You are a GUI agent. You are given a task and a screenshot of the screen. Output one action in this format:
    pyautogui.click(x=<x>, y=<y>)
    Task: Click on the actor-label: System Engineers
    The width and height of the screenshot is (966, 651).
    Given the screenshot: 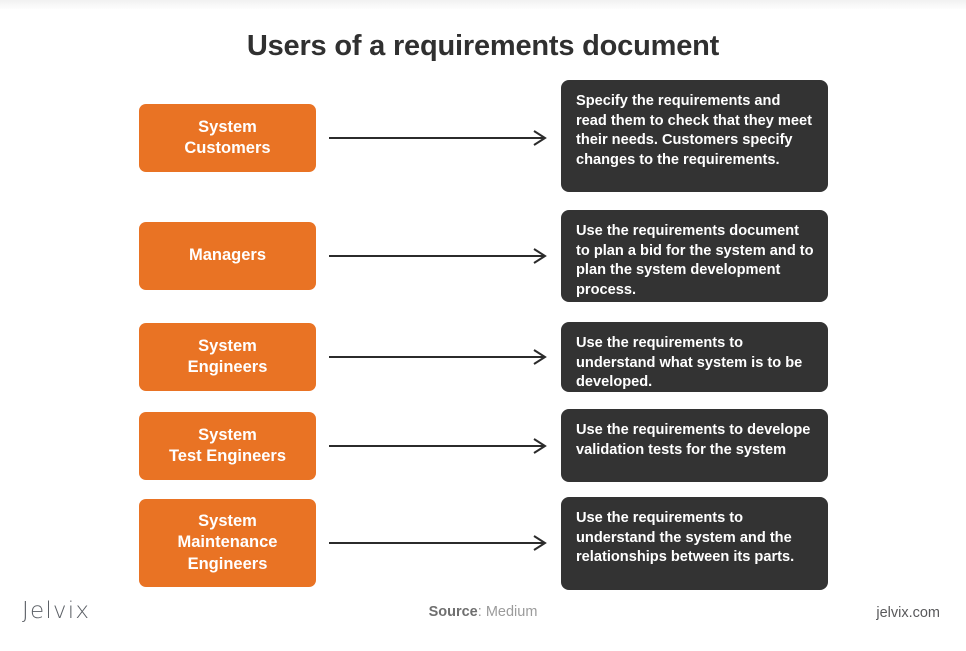 What is the action you would take?
    pyautogui.click(x=228, y=357)
    